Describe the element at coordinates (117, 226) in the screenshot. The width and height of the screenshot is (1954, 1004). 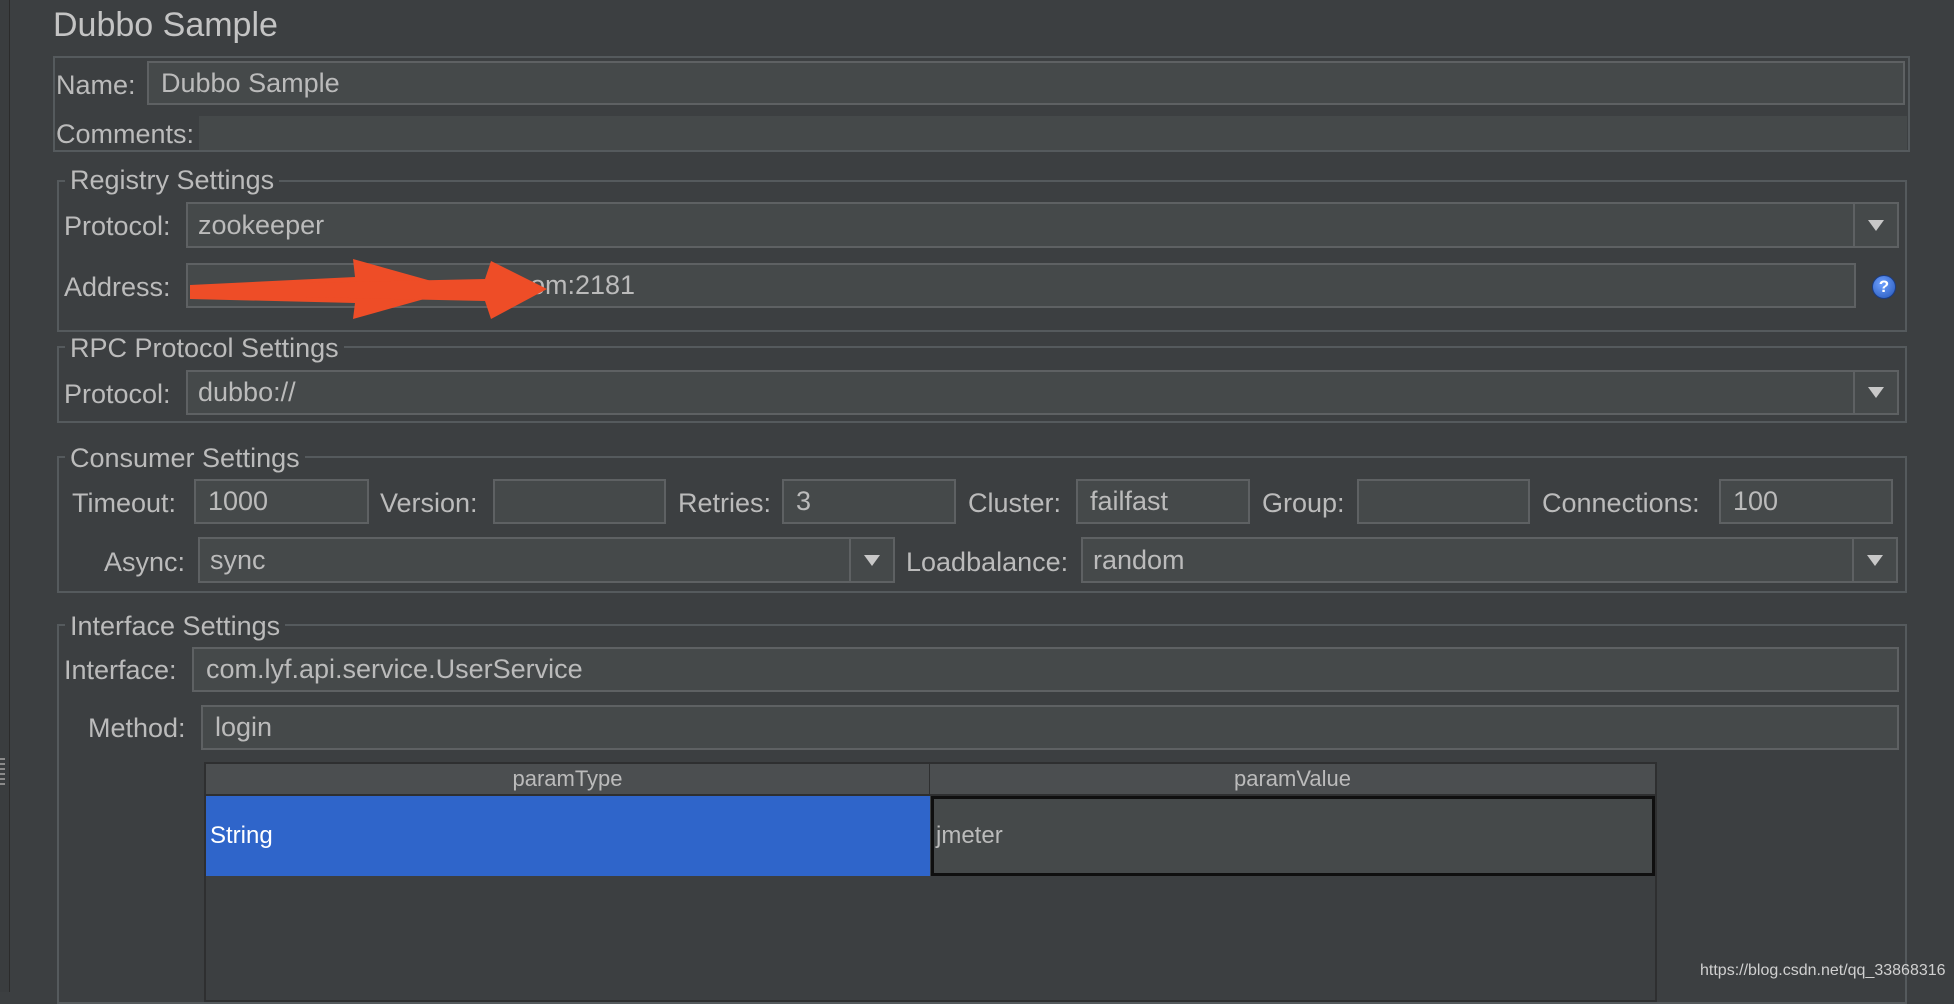
I see `registry-protocol-label: Protocol:` at that location.